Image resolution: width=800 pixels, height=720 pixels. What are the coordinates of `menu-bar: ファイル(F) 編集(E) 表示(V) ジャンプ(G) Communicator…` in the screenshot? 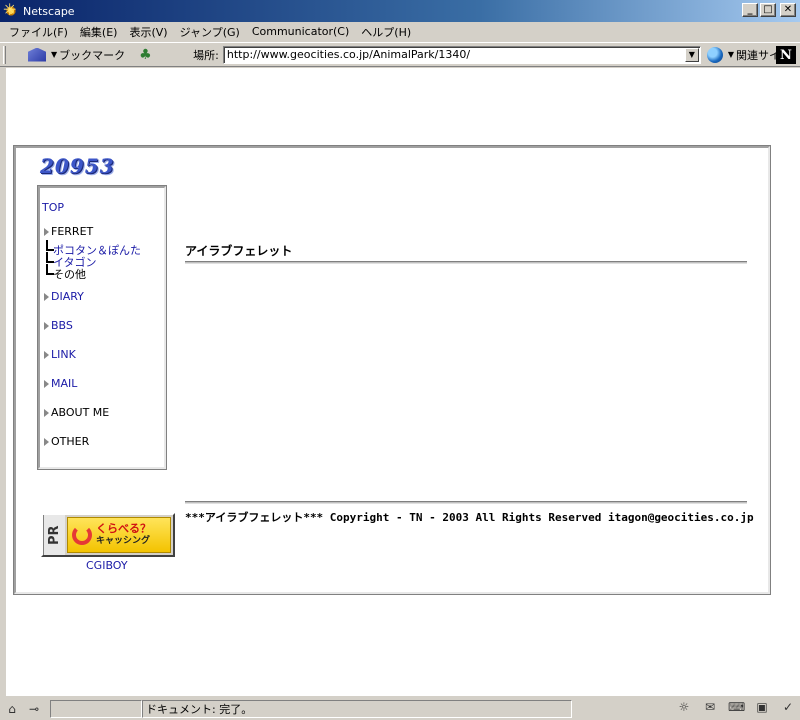 It's located at (400, 31).